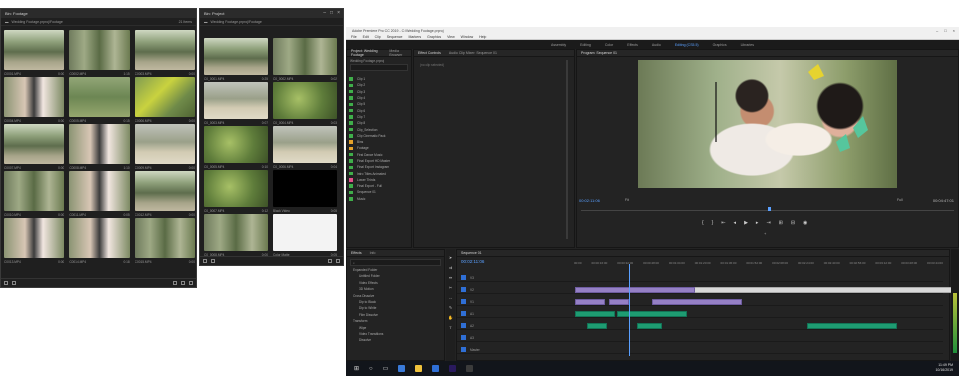  What do you see at coordinates (436, 368) in the screenshot?
I see `store-icon` at bounding box center [436, 368].